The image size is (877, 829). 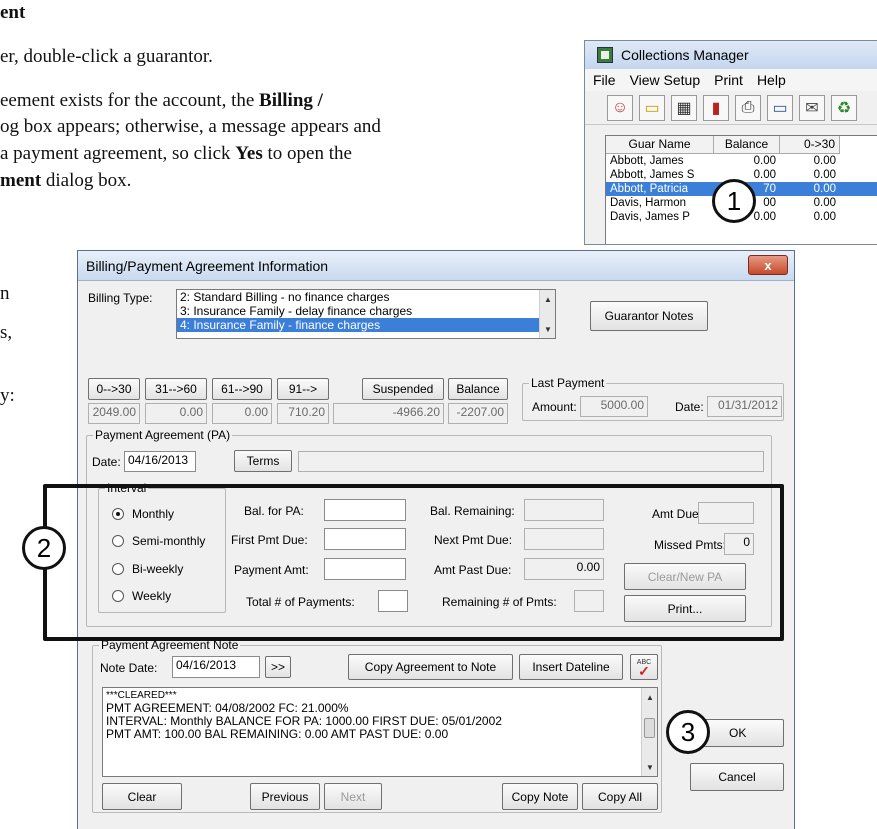 I want to click on insert-dateline-button: Insert Dateline, so click(x=571, y=667).